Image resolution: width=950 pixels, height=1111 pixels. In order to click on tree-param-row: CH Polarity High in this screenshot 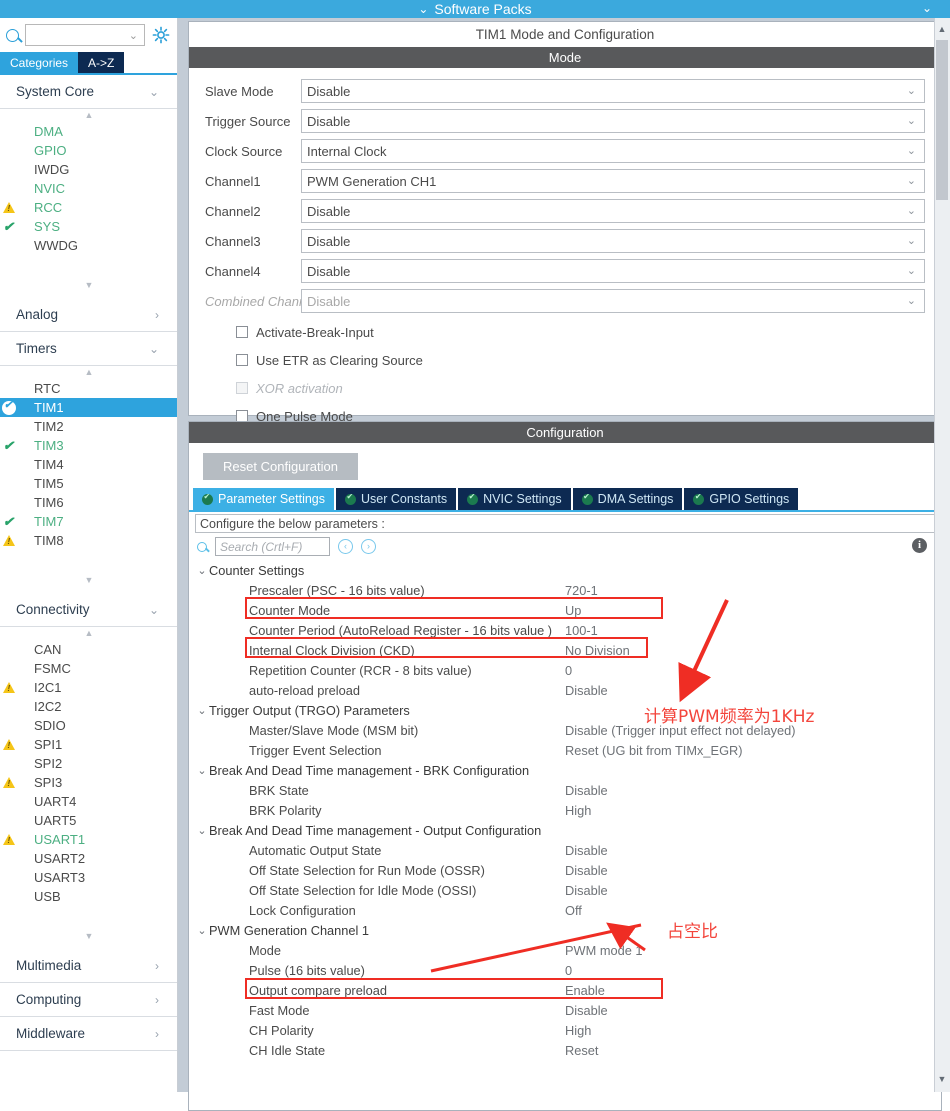, I will do `click(568, 1030)`.